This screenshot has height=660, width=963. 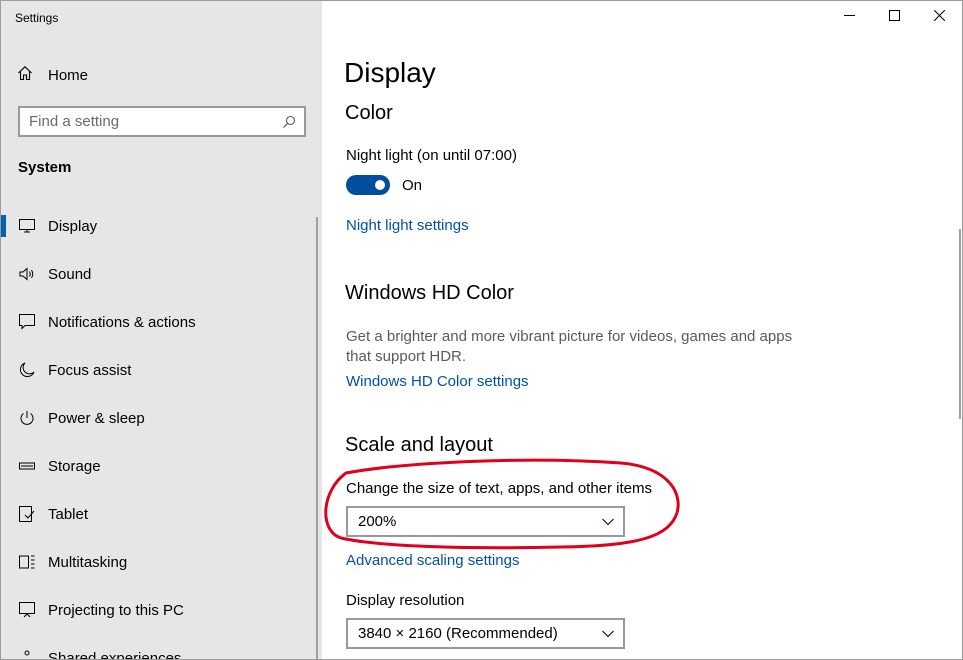 I want to click on home-label: Home, so click(x=68, y=75).